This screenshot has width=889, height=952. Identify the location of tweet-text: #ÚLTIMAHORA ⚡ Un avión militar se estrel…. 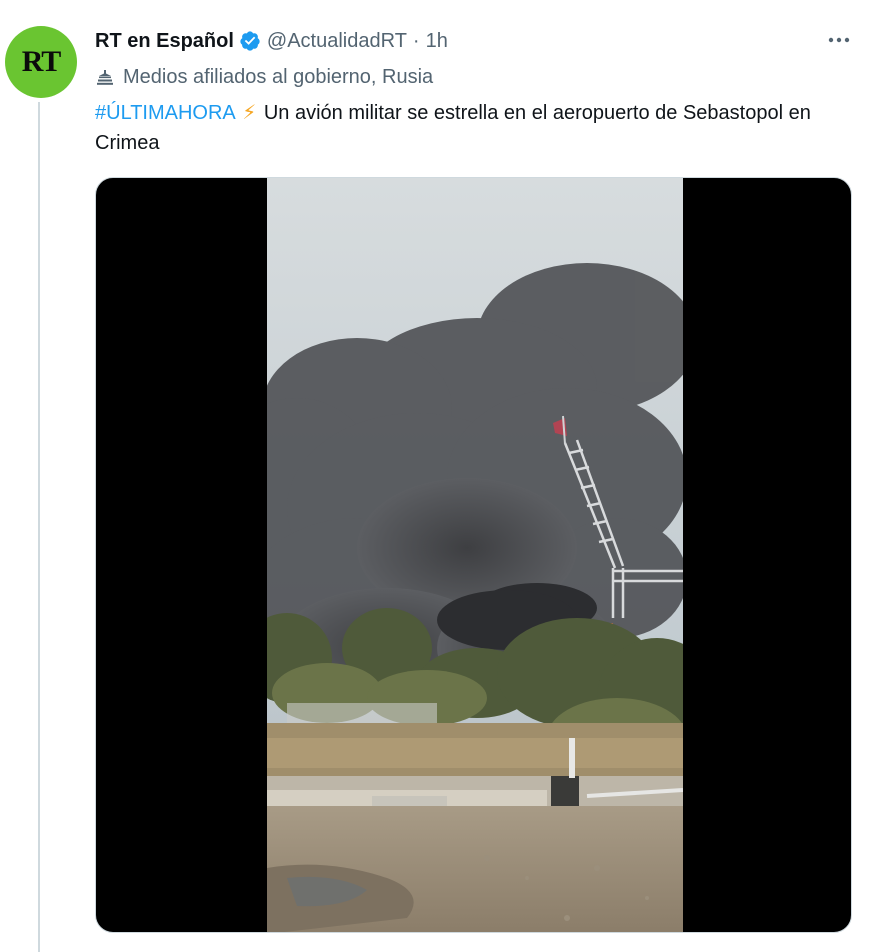
(465, 128).